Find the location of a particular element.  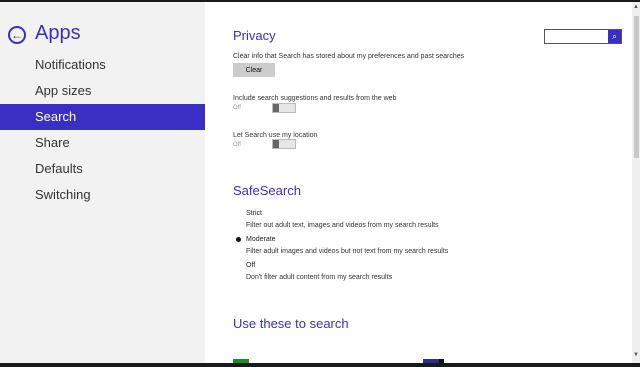

sidebar-title: Apps is located at coordinates (58, 33).